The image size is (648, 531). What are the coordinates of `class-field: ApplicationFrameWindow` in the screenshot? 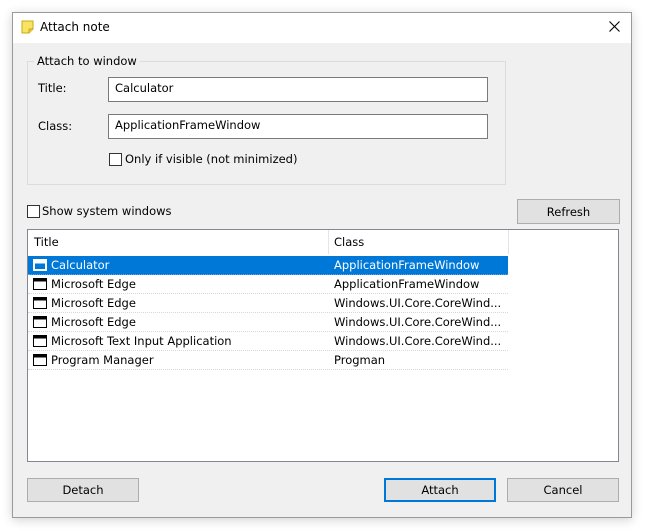 It's located at (298, 126).